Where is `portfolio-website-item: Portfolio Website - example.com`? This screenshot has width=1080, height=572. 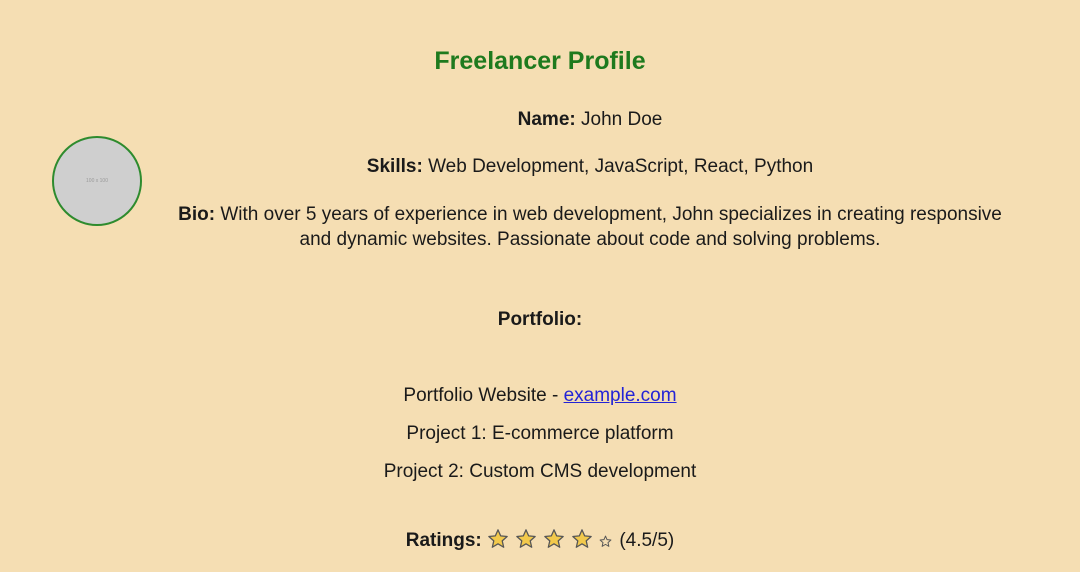
portfolio-website-item: Portfolio Website - example.com is located at coordinates (540, 396).